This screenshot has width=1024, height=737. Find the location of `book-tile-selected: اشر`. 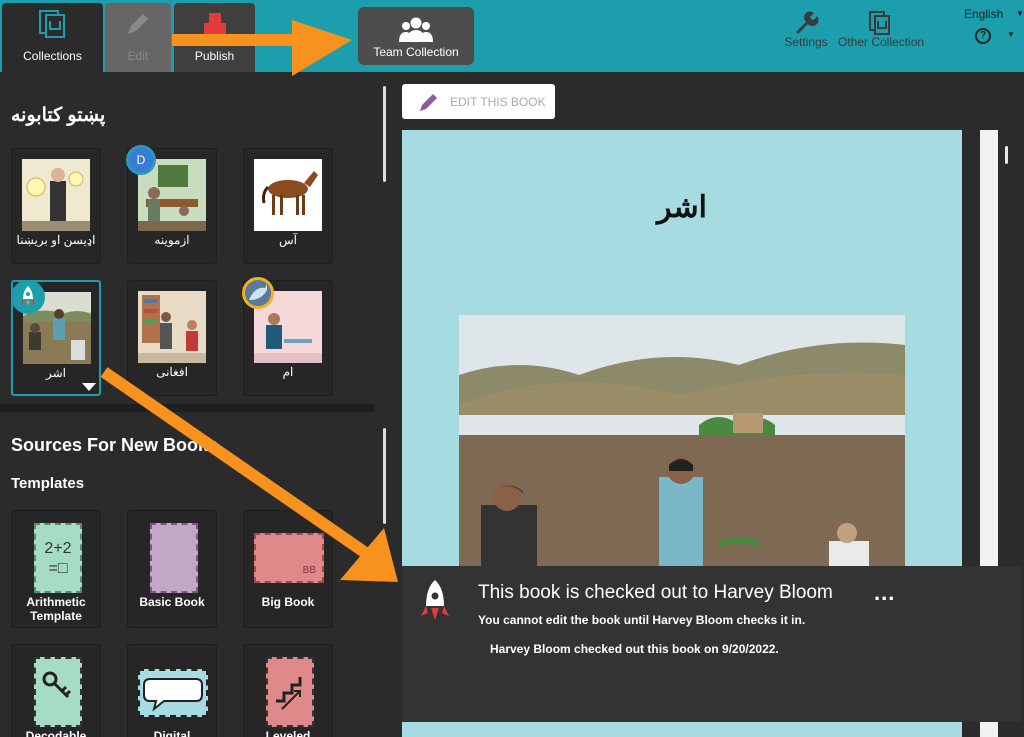

book-tile-selected: اشر is located at coordinates (56, 338).